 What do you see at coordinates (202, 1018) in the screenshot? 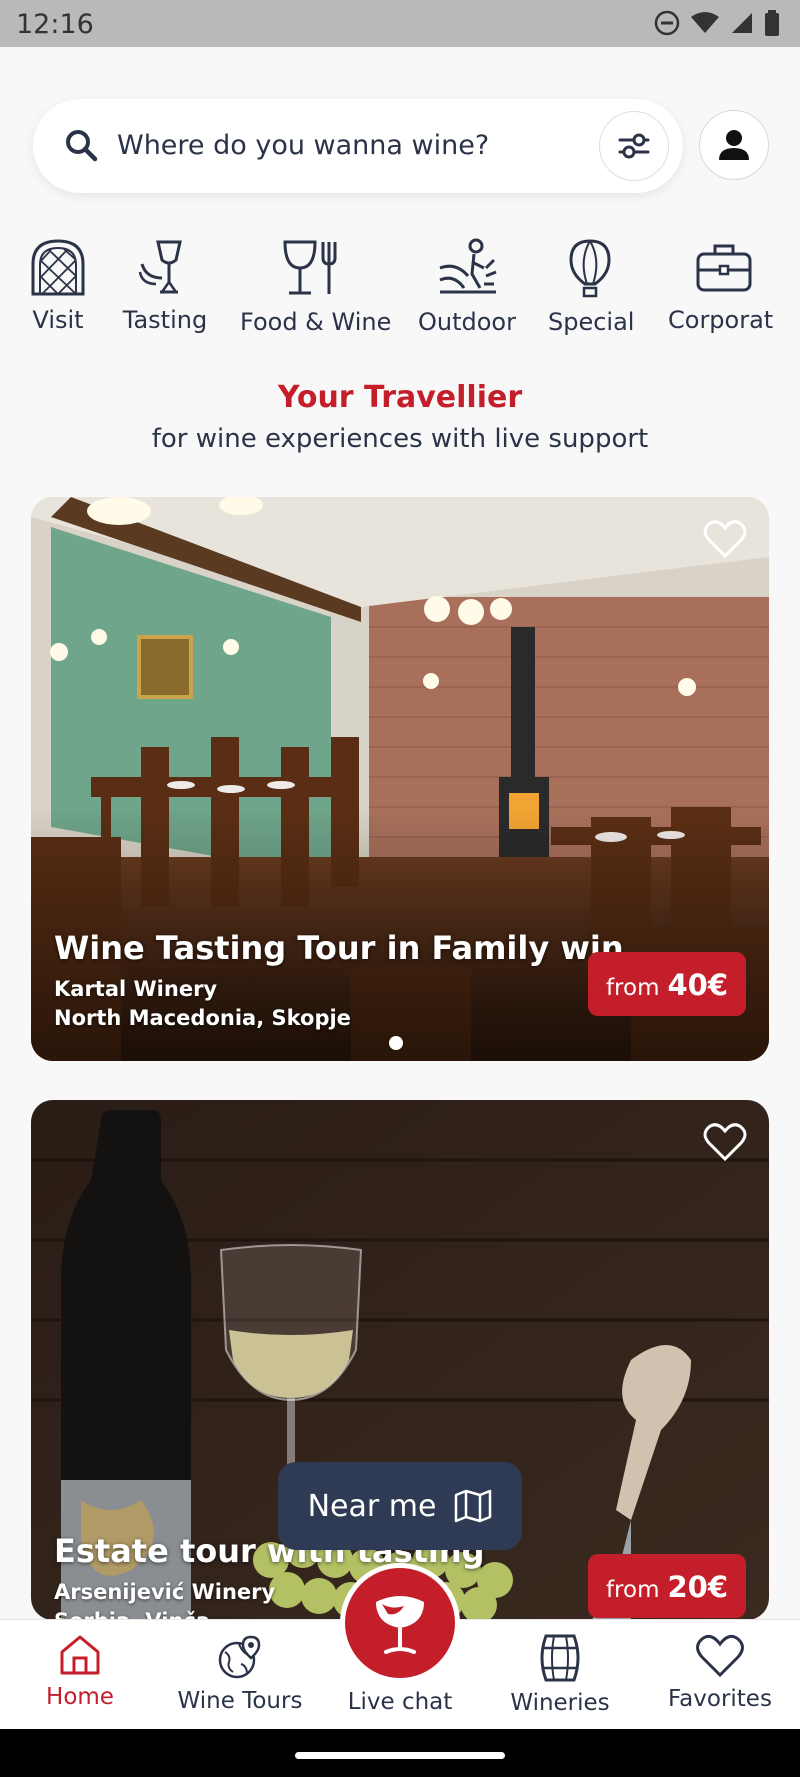
I see `card-location: North Macedonia, Skopje` at bounding box center [202, 1018].